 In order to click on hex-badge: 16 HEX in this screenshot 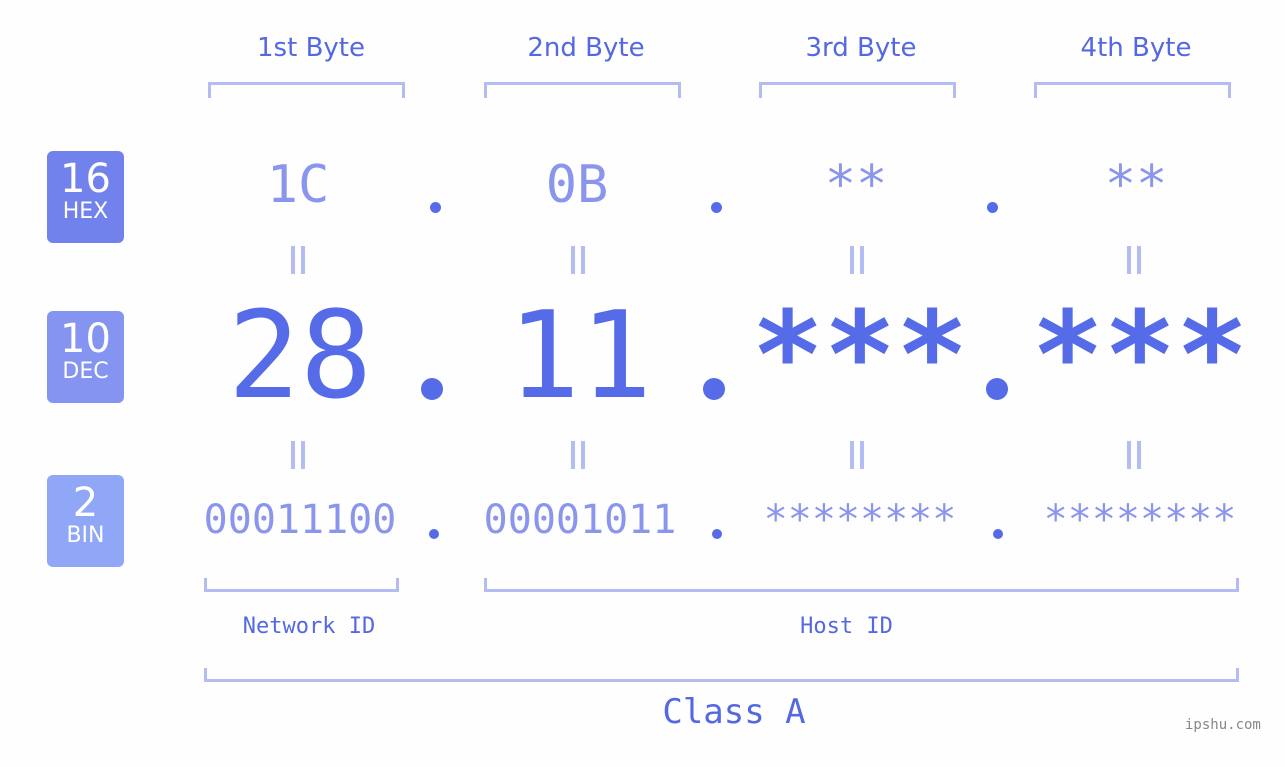, I will do `click(85, 197)`.